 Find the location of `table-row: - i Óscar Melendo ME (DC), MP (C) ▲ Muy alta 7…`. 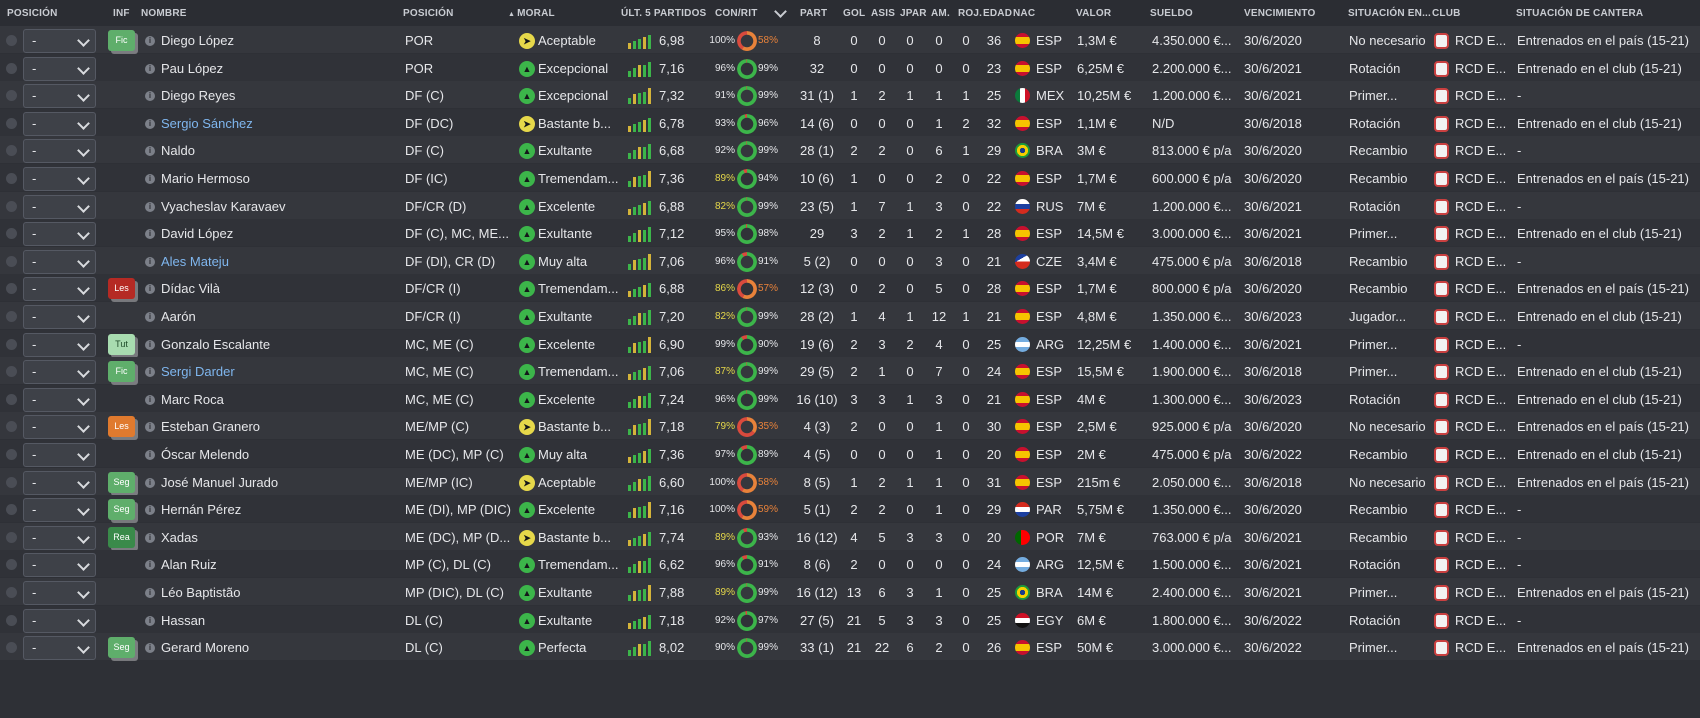

table-row: - i Óscar Melendo ME (DC), MP (C) ▲ Muy alta 7… is located at coordinates (850, 453).